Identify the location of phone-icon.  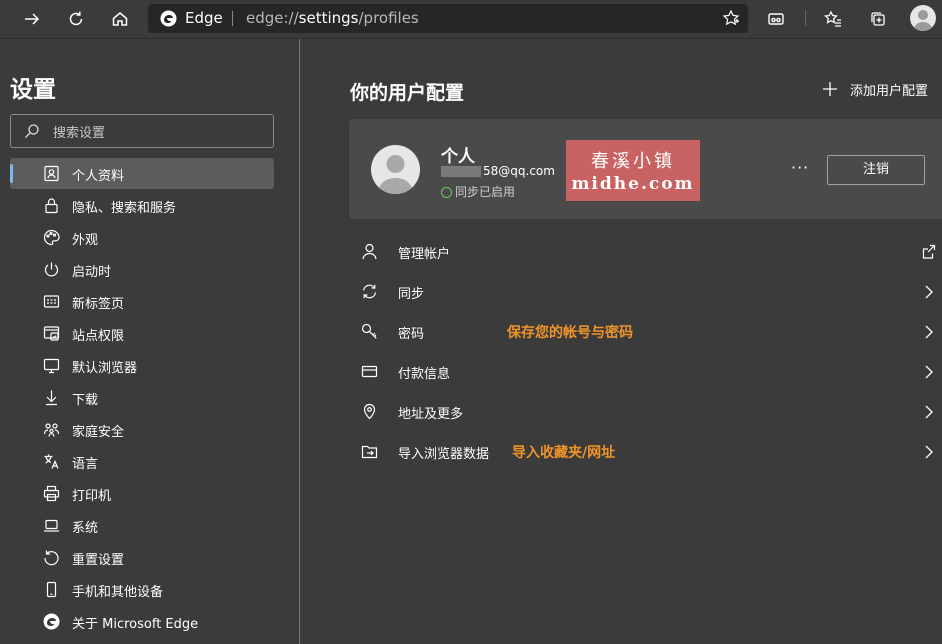
(51, 589).